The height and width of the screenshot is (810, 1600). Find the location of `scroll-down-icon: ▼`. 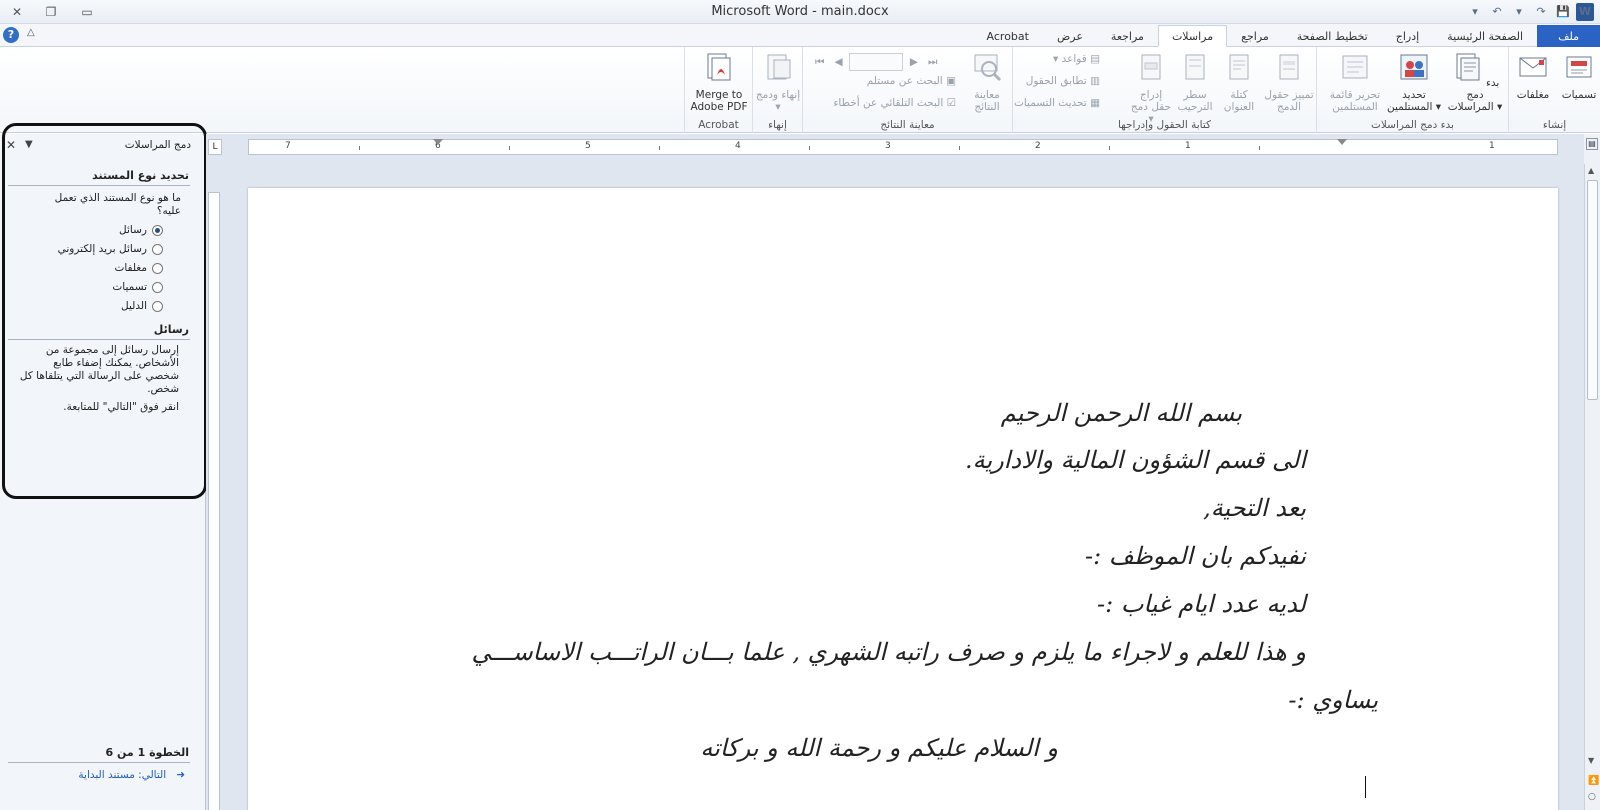

scroll-down-icon: ▼ is located at coordinates (1591, 760).